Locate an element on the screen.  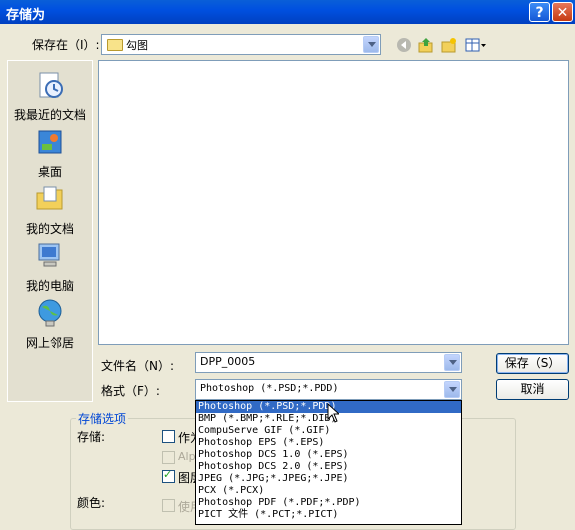
format-option: Photoshop PDF (*.PDF;*.PDP) is located at coordinates (328, 503).